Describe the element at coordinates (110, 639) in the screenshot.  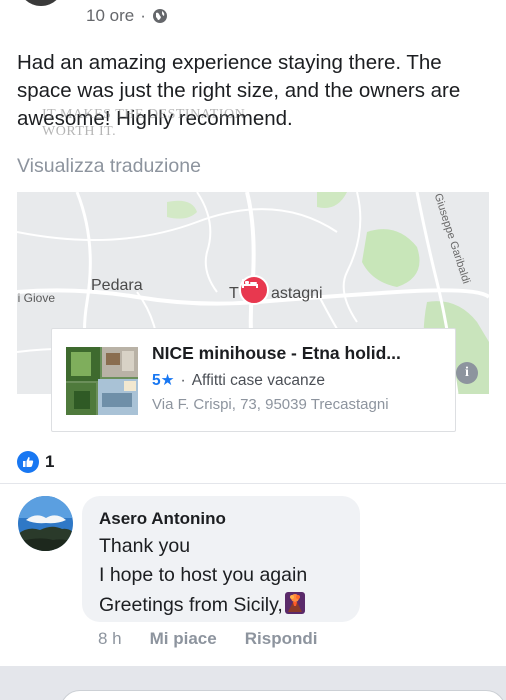
I see `comment-time: 8 h` at that location.